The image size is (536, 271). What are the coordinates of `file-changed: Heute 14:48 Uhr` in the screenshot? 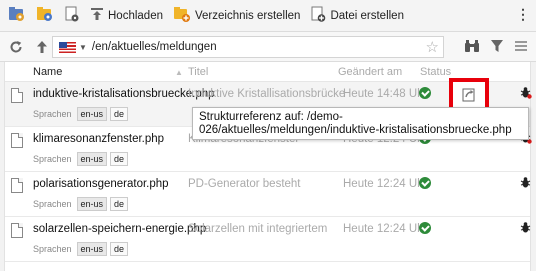 It's located at (385, 94).